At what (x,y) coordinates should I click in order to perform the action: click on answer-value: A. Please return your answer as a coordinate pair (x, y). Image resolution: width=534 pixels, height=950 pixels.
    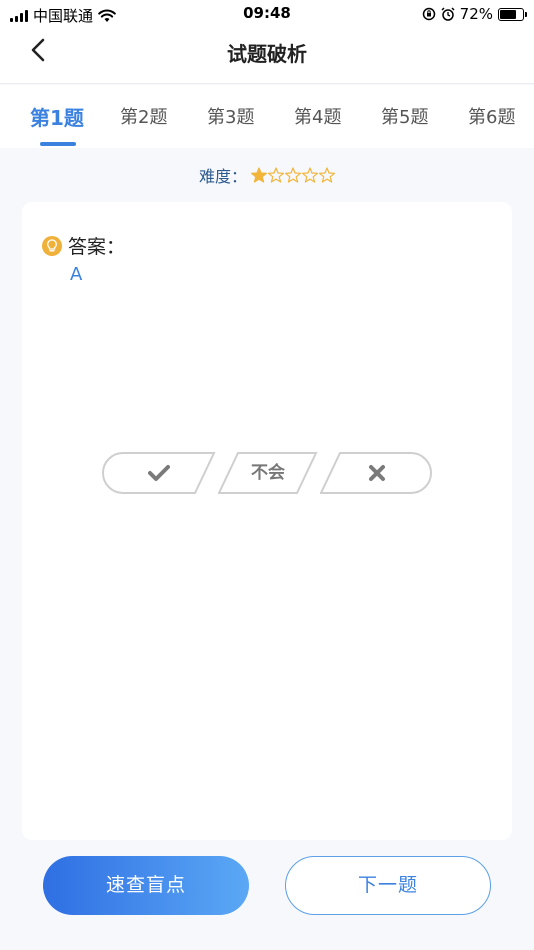
    Looking at the image, I should click on (76, 274).